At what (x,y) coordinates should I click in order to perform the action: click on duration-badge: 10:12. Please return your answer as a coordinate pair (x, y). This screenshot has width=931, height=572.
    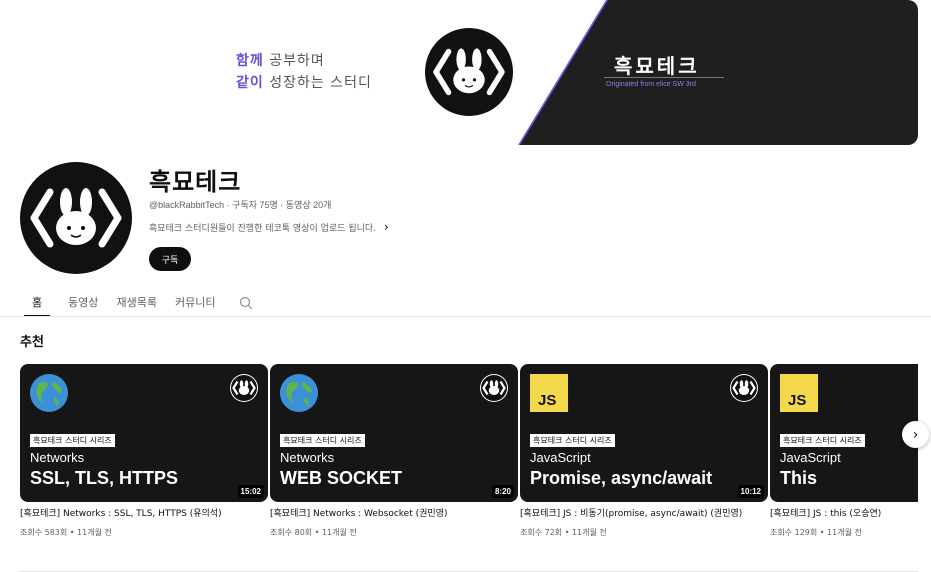
    Looking at the image, I should click on (750, 491).